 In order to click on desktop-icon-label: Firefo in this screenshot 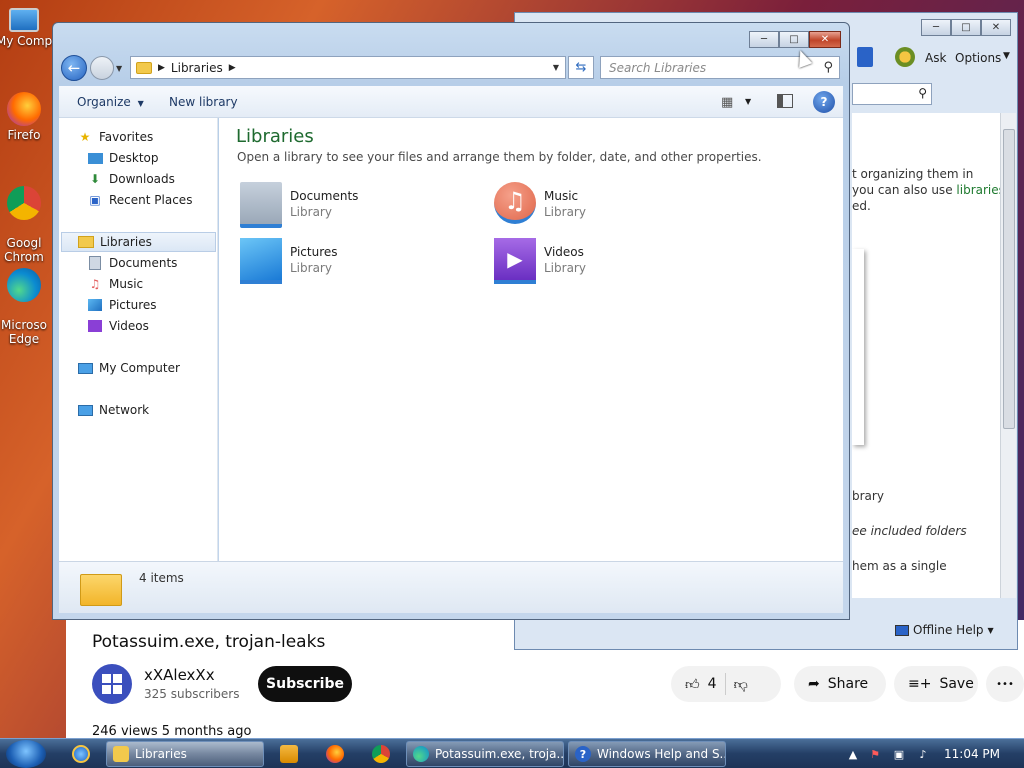, I will do `click(24, 135)`.